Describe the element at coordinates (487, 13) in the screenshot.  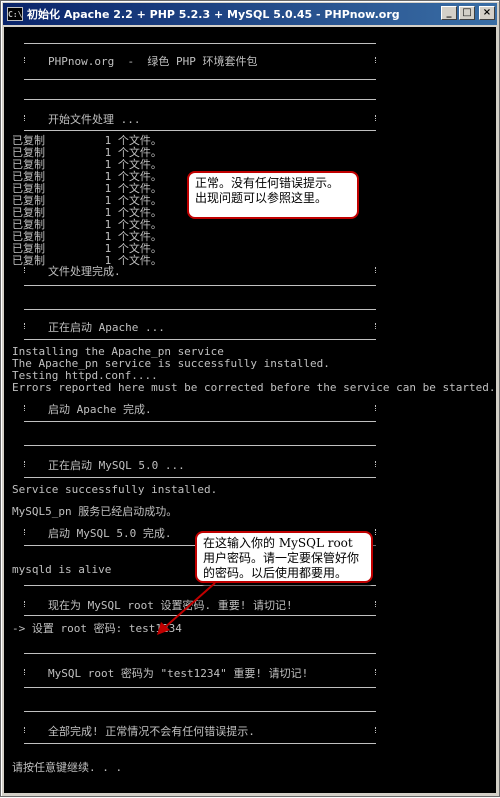
I see `close-button: ×` at that location.